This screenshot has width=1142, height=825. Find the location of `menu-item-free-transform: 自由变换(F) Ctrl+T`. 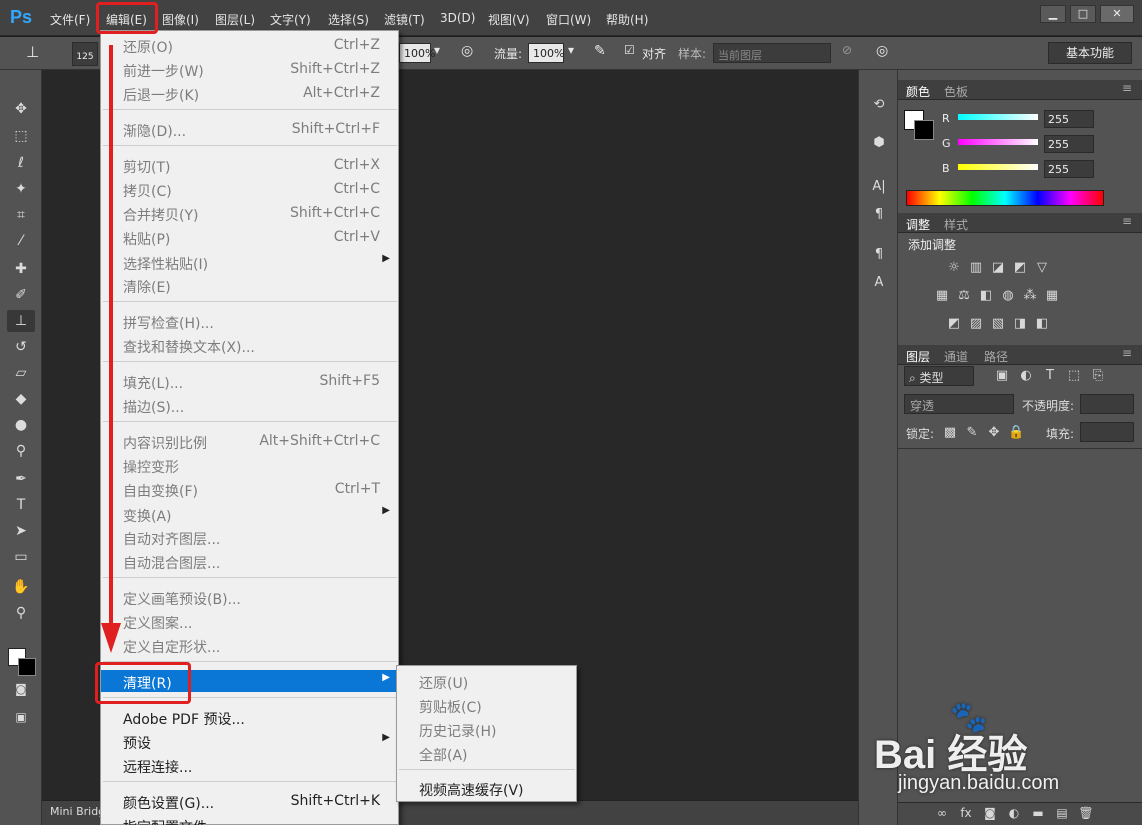

menu-item-free-transform: 自由变换(F) Ctrl+T is located at coordinates (249, 489).